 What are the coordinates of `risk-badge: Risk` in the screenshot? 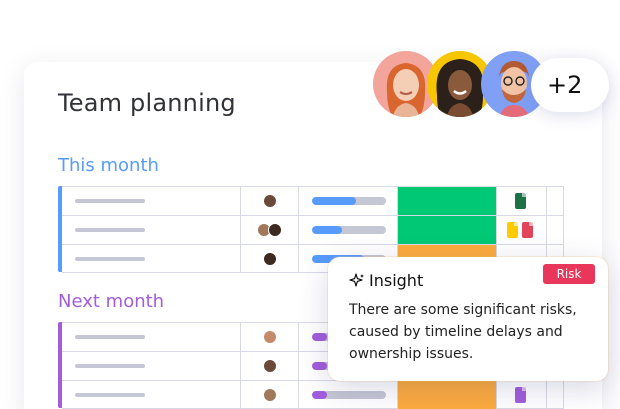 It's located at (569, 274).